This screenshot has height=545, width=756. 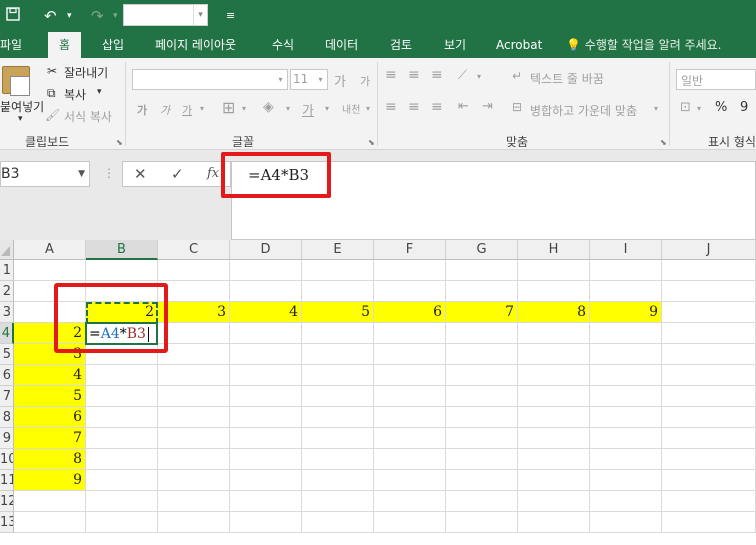 What do you see at coordinates (194, 459) in the screenshot?
I see `cell-C10` at bounding box center [194, 459].